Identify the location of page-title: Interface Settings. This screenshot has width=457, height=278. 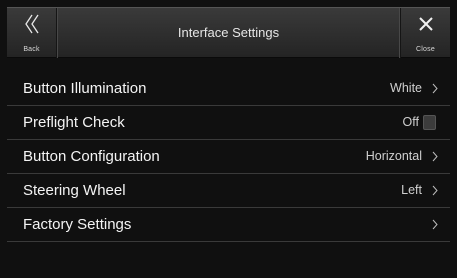
(228, 32).